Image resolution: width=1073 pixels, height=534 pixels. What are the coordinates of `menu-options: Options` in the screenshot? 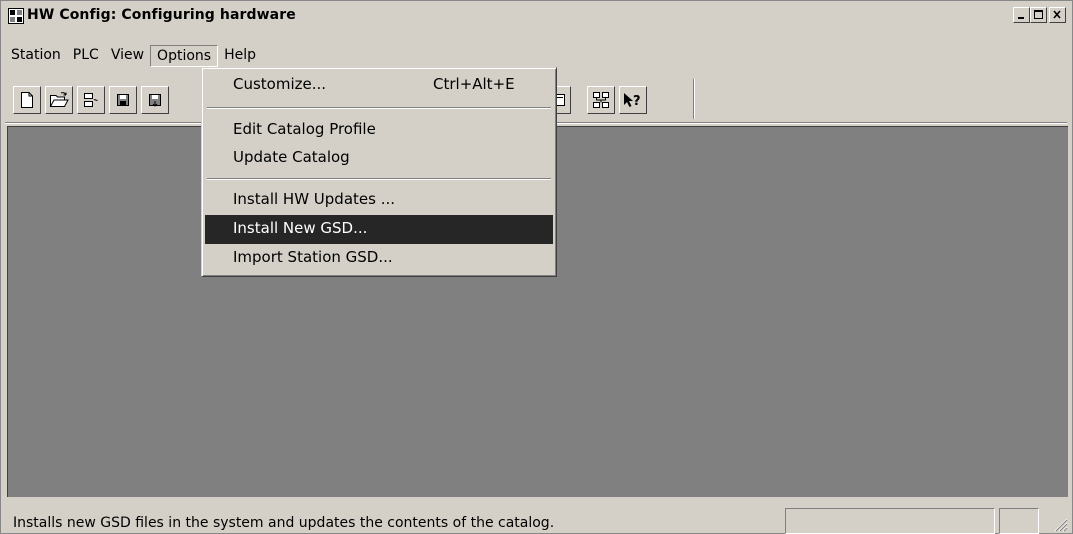 It's located at (184, 56).